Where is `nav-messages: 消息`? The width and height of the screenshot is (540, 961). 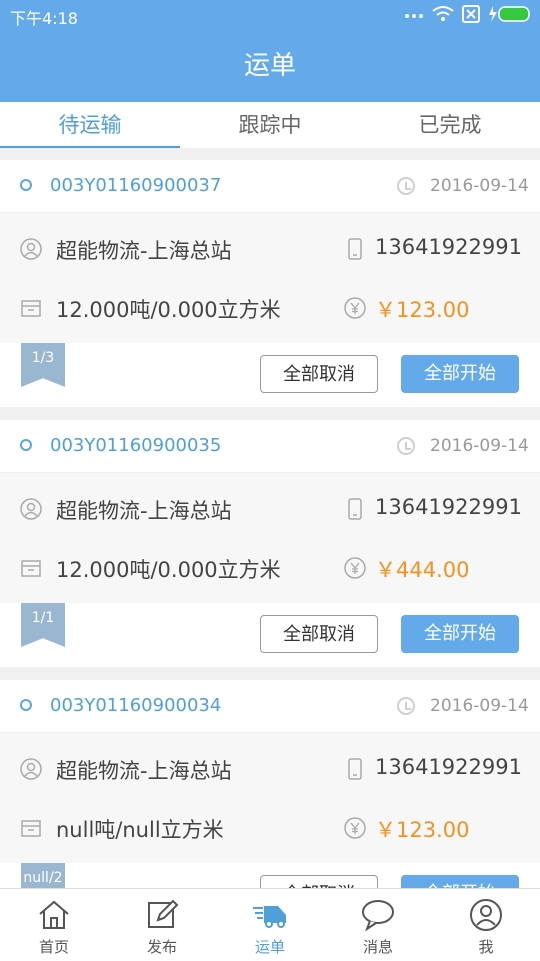 nav-messages: 消息 is located at coordinates (378, 925).